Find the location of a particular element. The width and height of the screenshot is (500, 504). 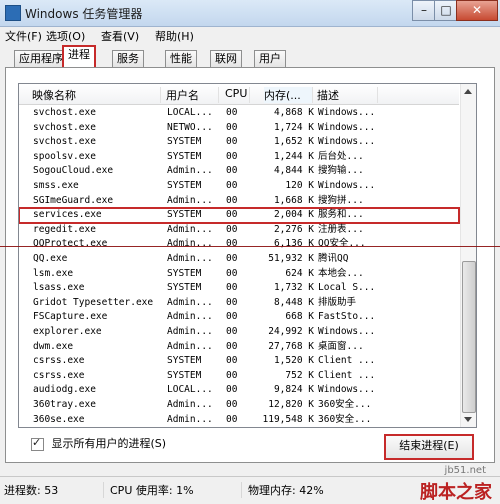

vertical-scrollbar is located at coordinates (468, 255).